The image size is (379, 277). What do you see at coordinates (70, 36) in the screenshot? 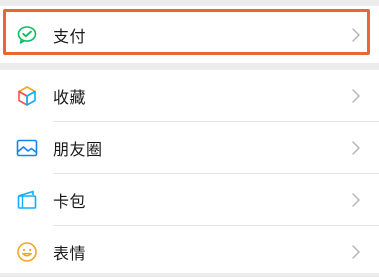
I see `menu-item-label: 支付` at bounding box center [70, 36].